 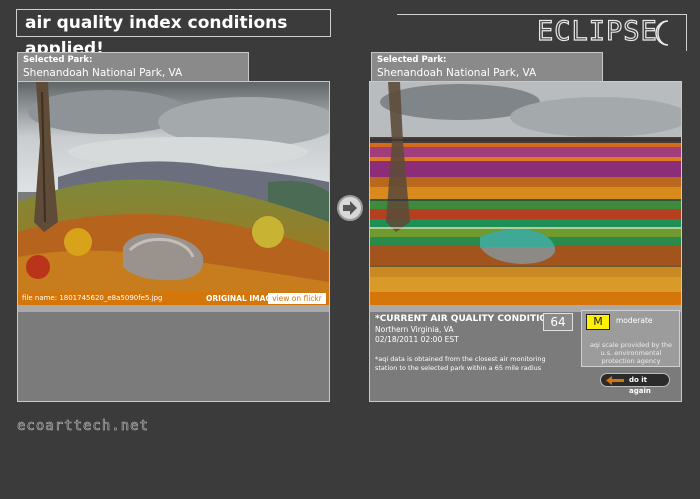 I want to click on aq-location: Northern Virginia, VA, so click(x=414, y=329).